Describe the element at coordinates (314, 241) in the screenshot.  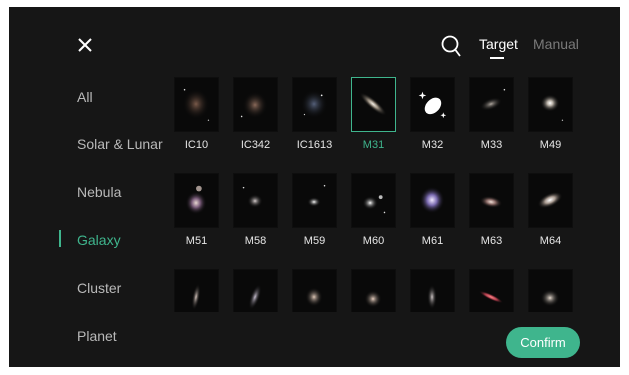
I see `target-label: M59` at that location.